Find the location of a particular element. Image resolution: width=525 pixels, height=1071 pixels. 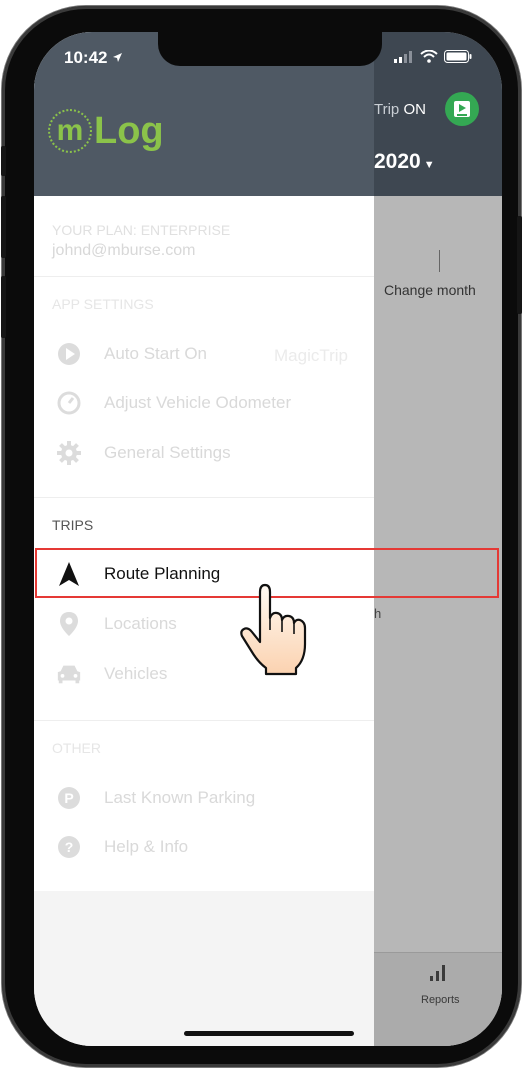

status-time: 10:42 is located at coordinates (93, 58).